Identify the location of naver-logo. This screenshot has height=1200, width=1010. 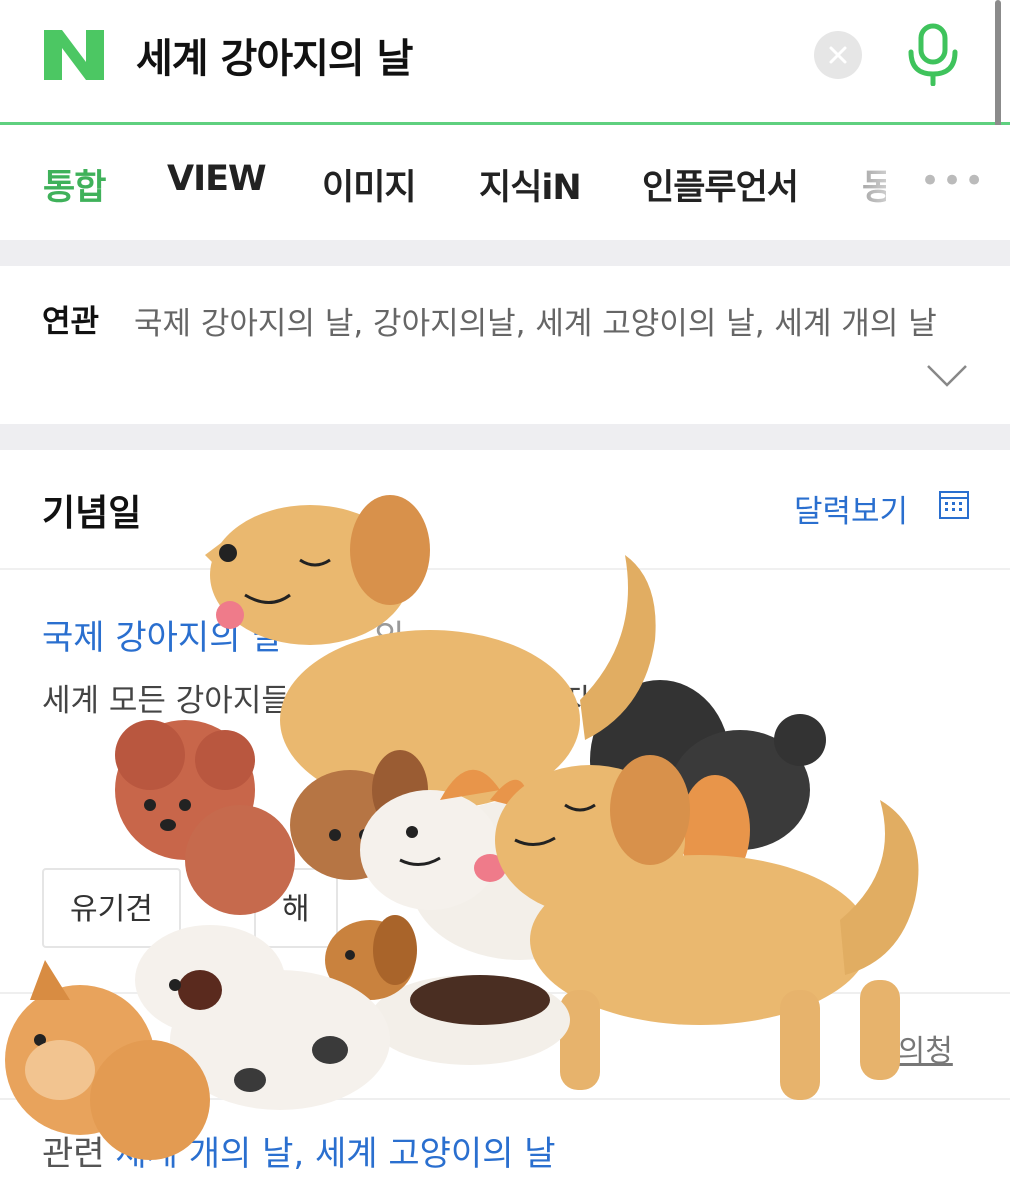
(74, 55).